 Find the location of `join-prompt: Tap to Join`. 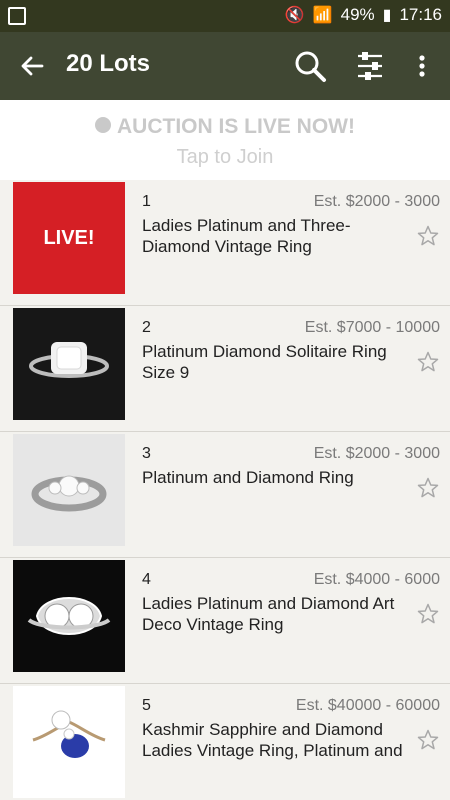

join-prompt: Tap to Join is located at coordinates (225, 157).